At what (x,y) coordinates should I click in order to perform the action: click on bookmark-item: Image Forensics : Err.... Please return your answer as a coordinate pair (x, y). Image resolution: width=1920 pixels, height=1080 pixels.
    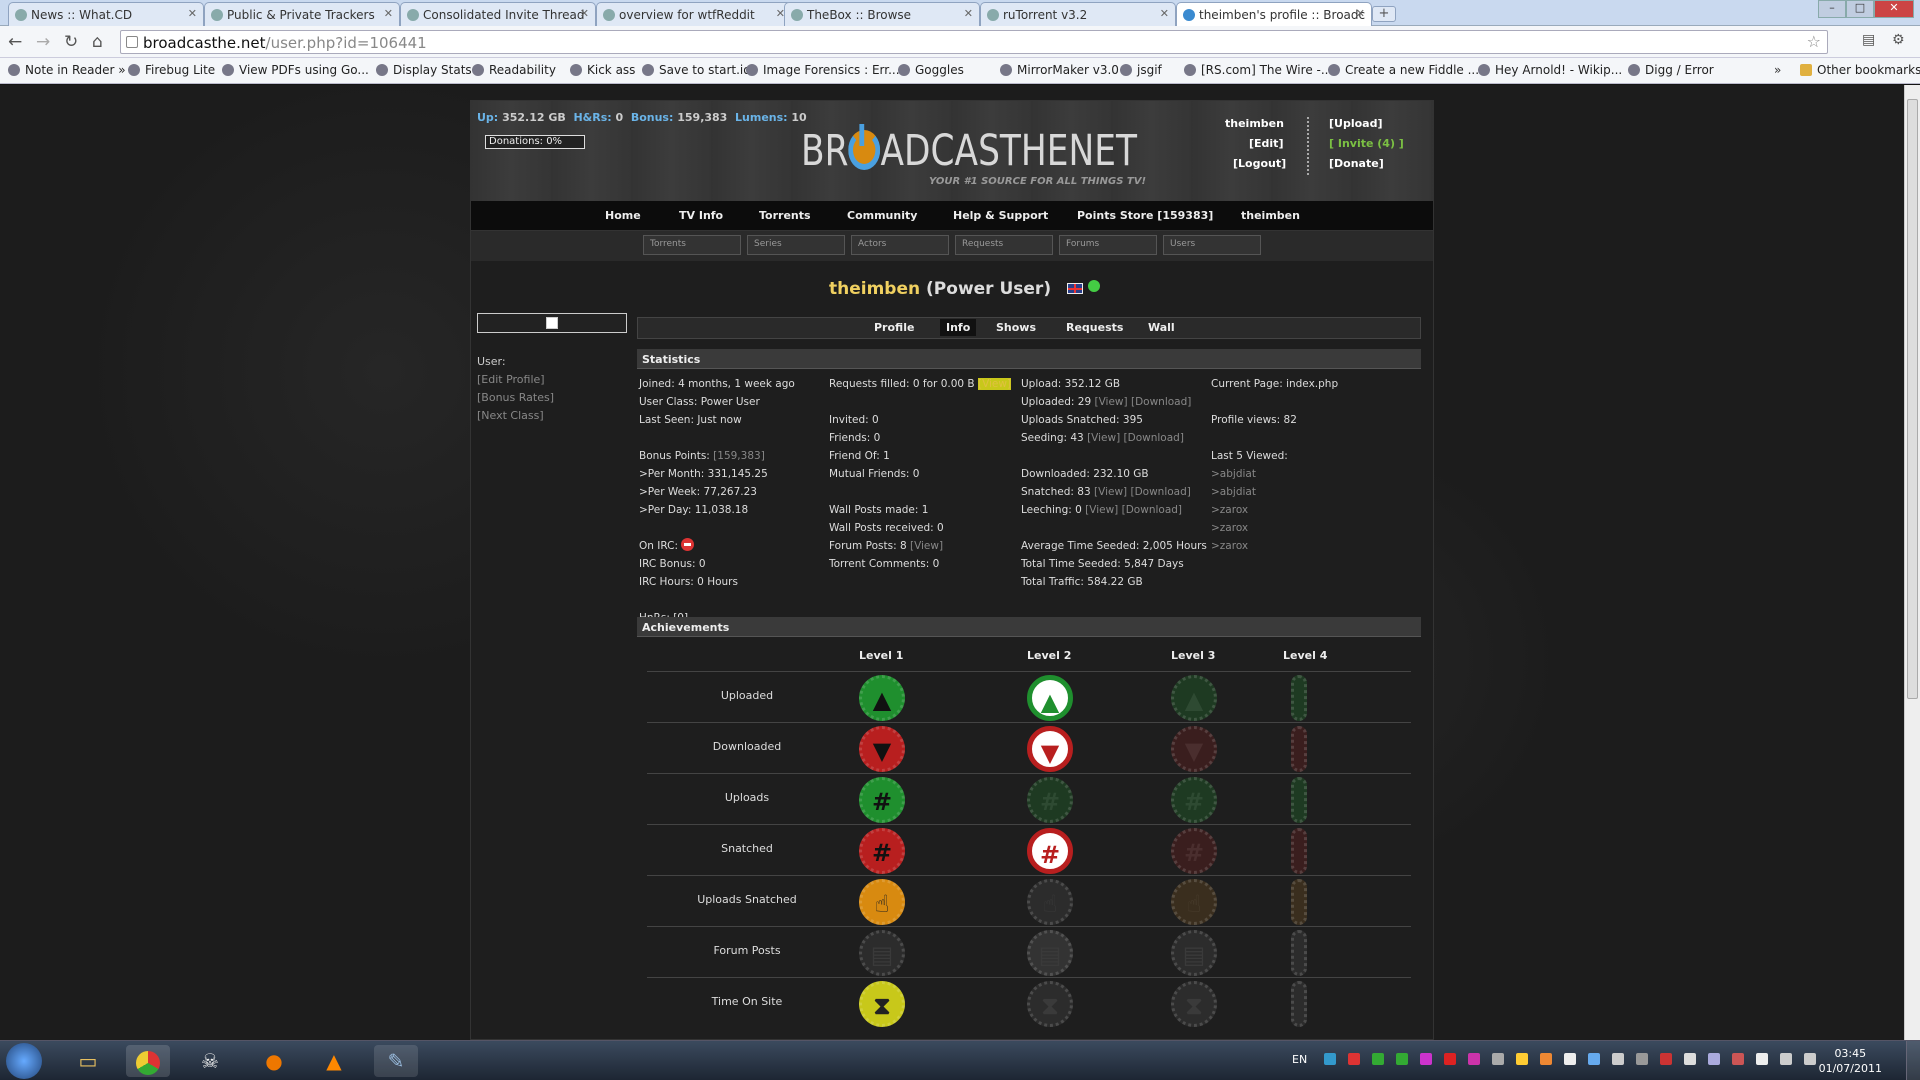
    Looking at the image, I should click on (823, 70).